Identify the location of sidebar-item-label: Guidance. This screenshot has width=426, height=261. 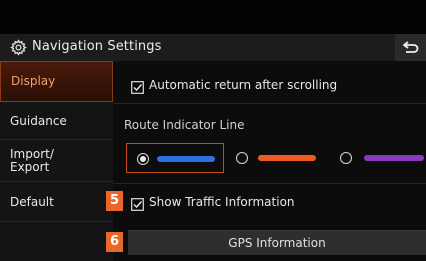
(38, 121).